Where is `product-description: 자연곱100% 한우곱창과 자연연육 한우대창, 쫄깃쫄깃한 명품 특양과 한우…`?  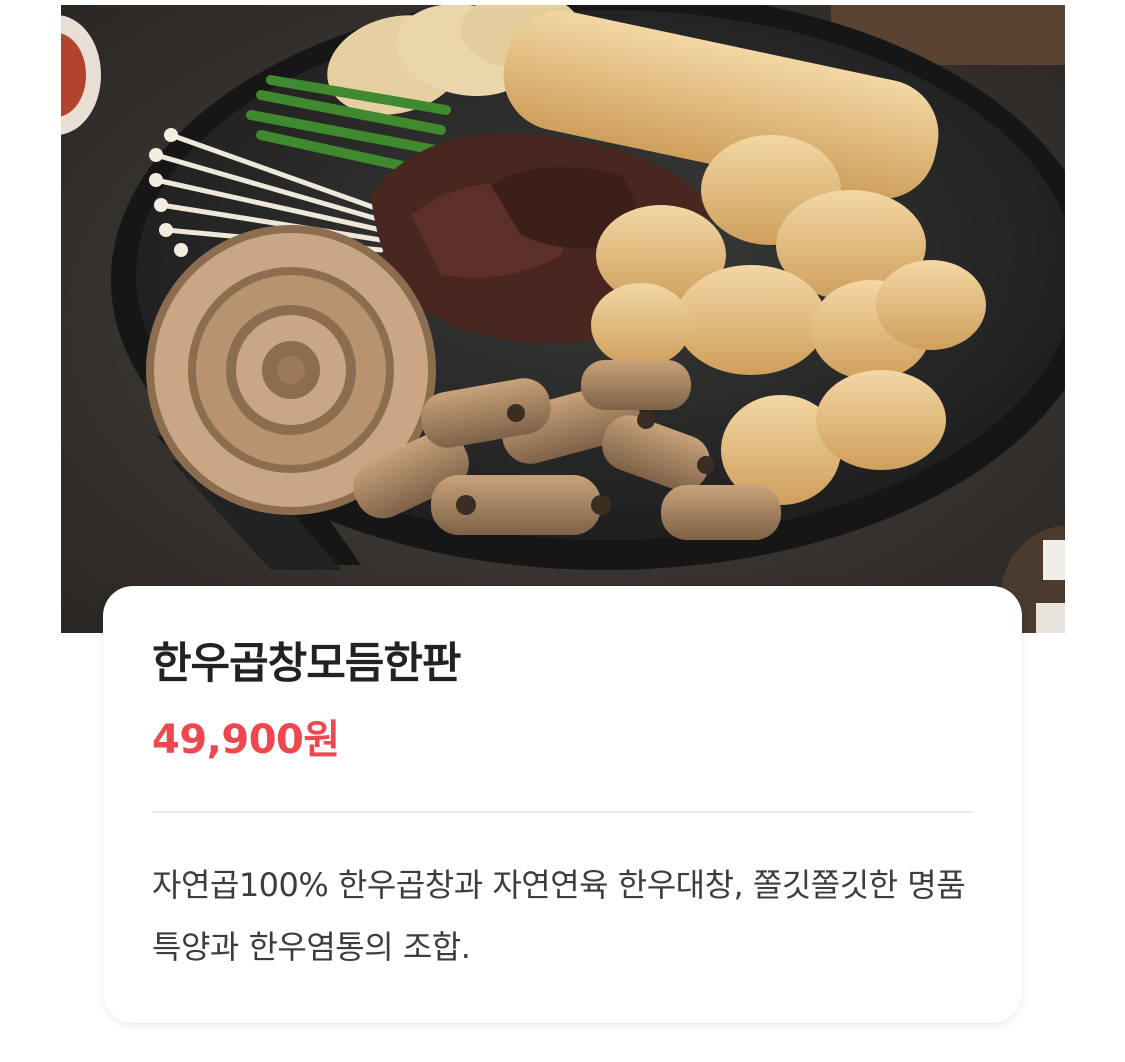
product-description: 자연곱100% 한우곱창과 자연연육 한우대창, 쫄깃쫄깃한 명품 특양과 한우… is located at coordinates (559, 916).